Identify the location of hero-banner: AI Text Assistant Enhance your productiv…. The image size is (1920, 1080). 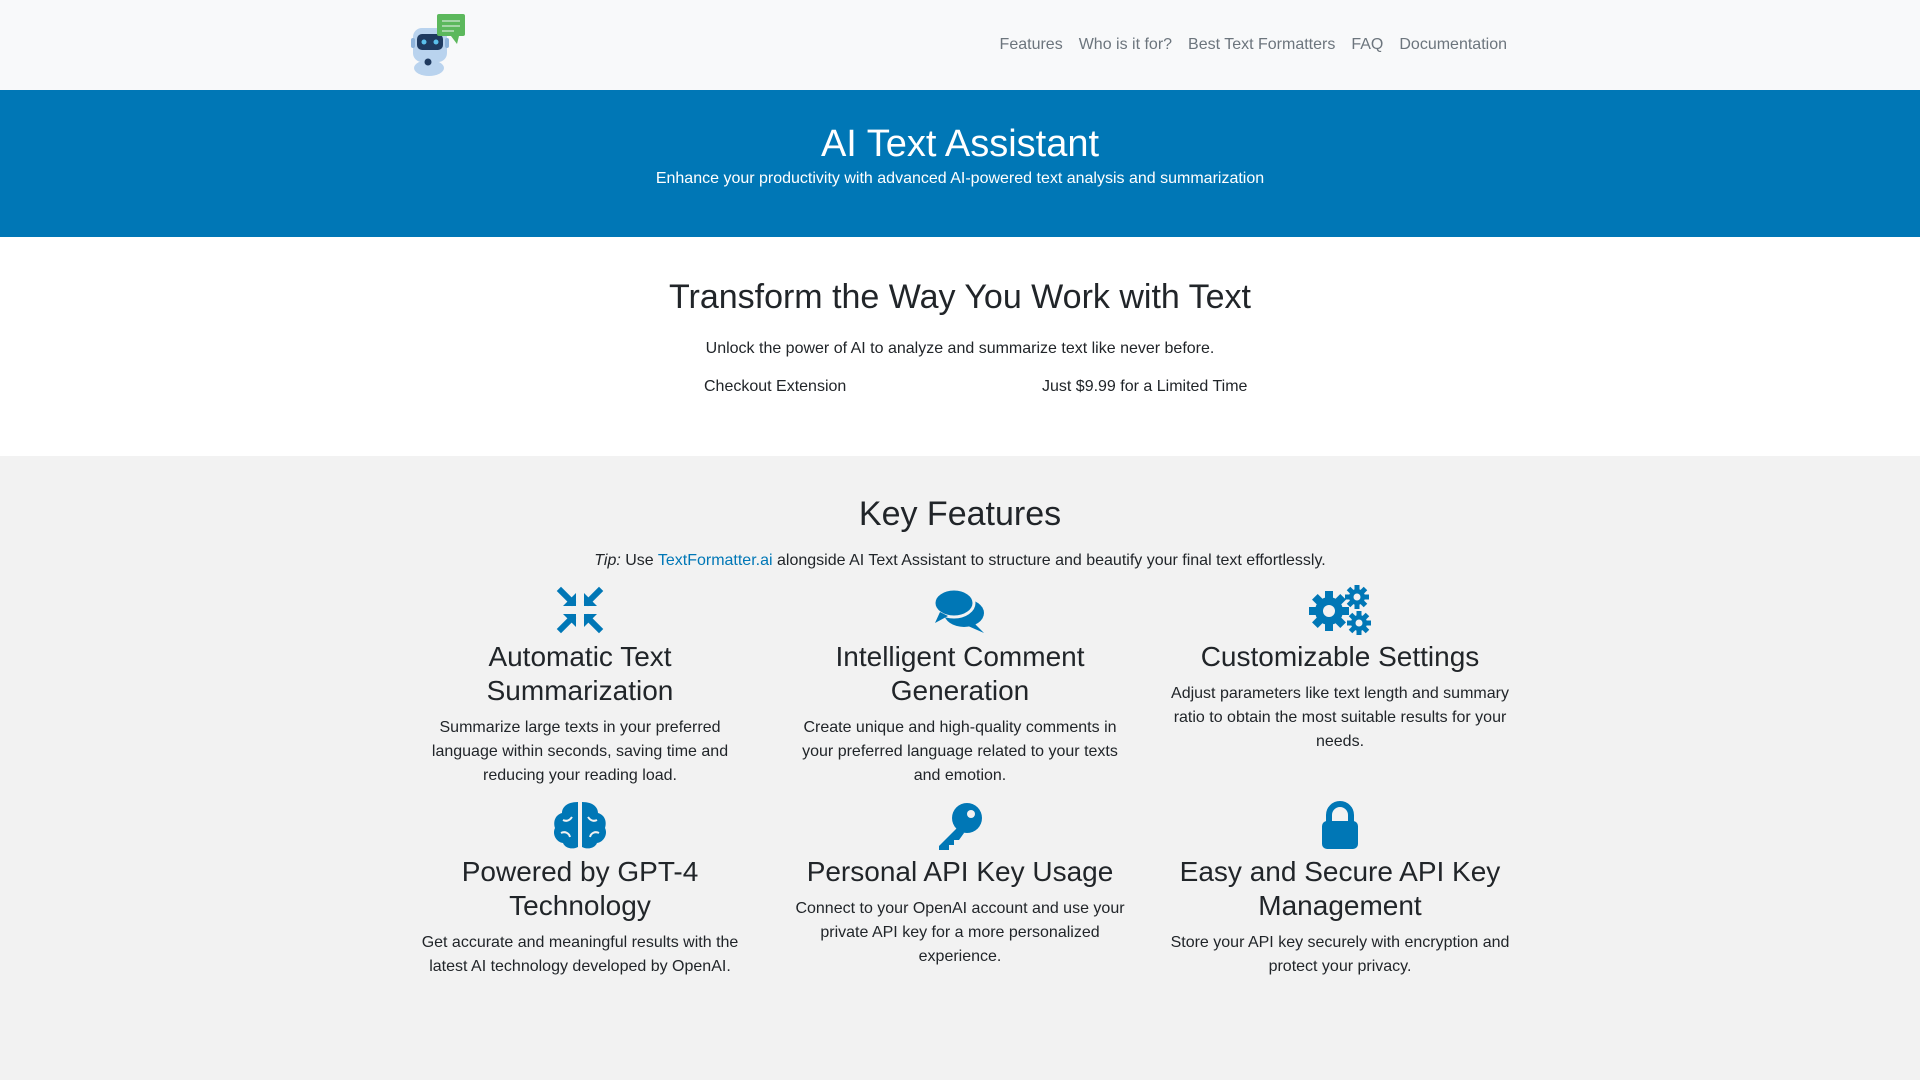
(960, 163).